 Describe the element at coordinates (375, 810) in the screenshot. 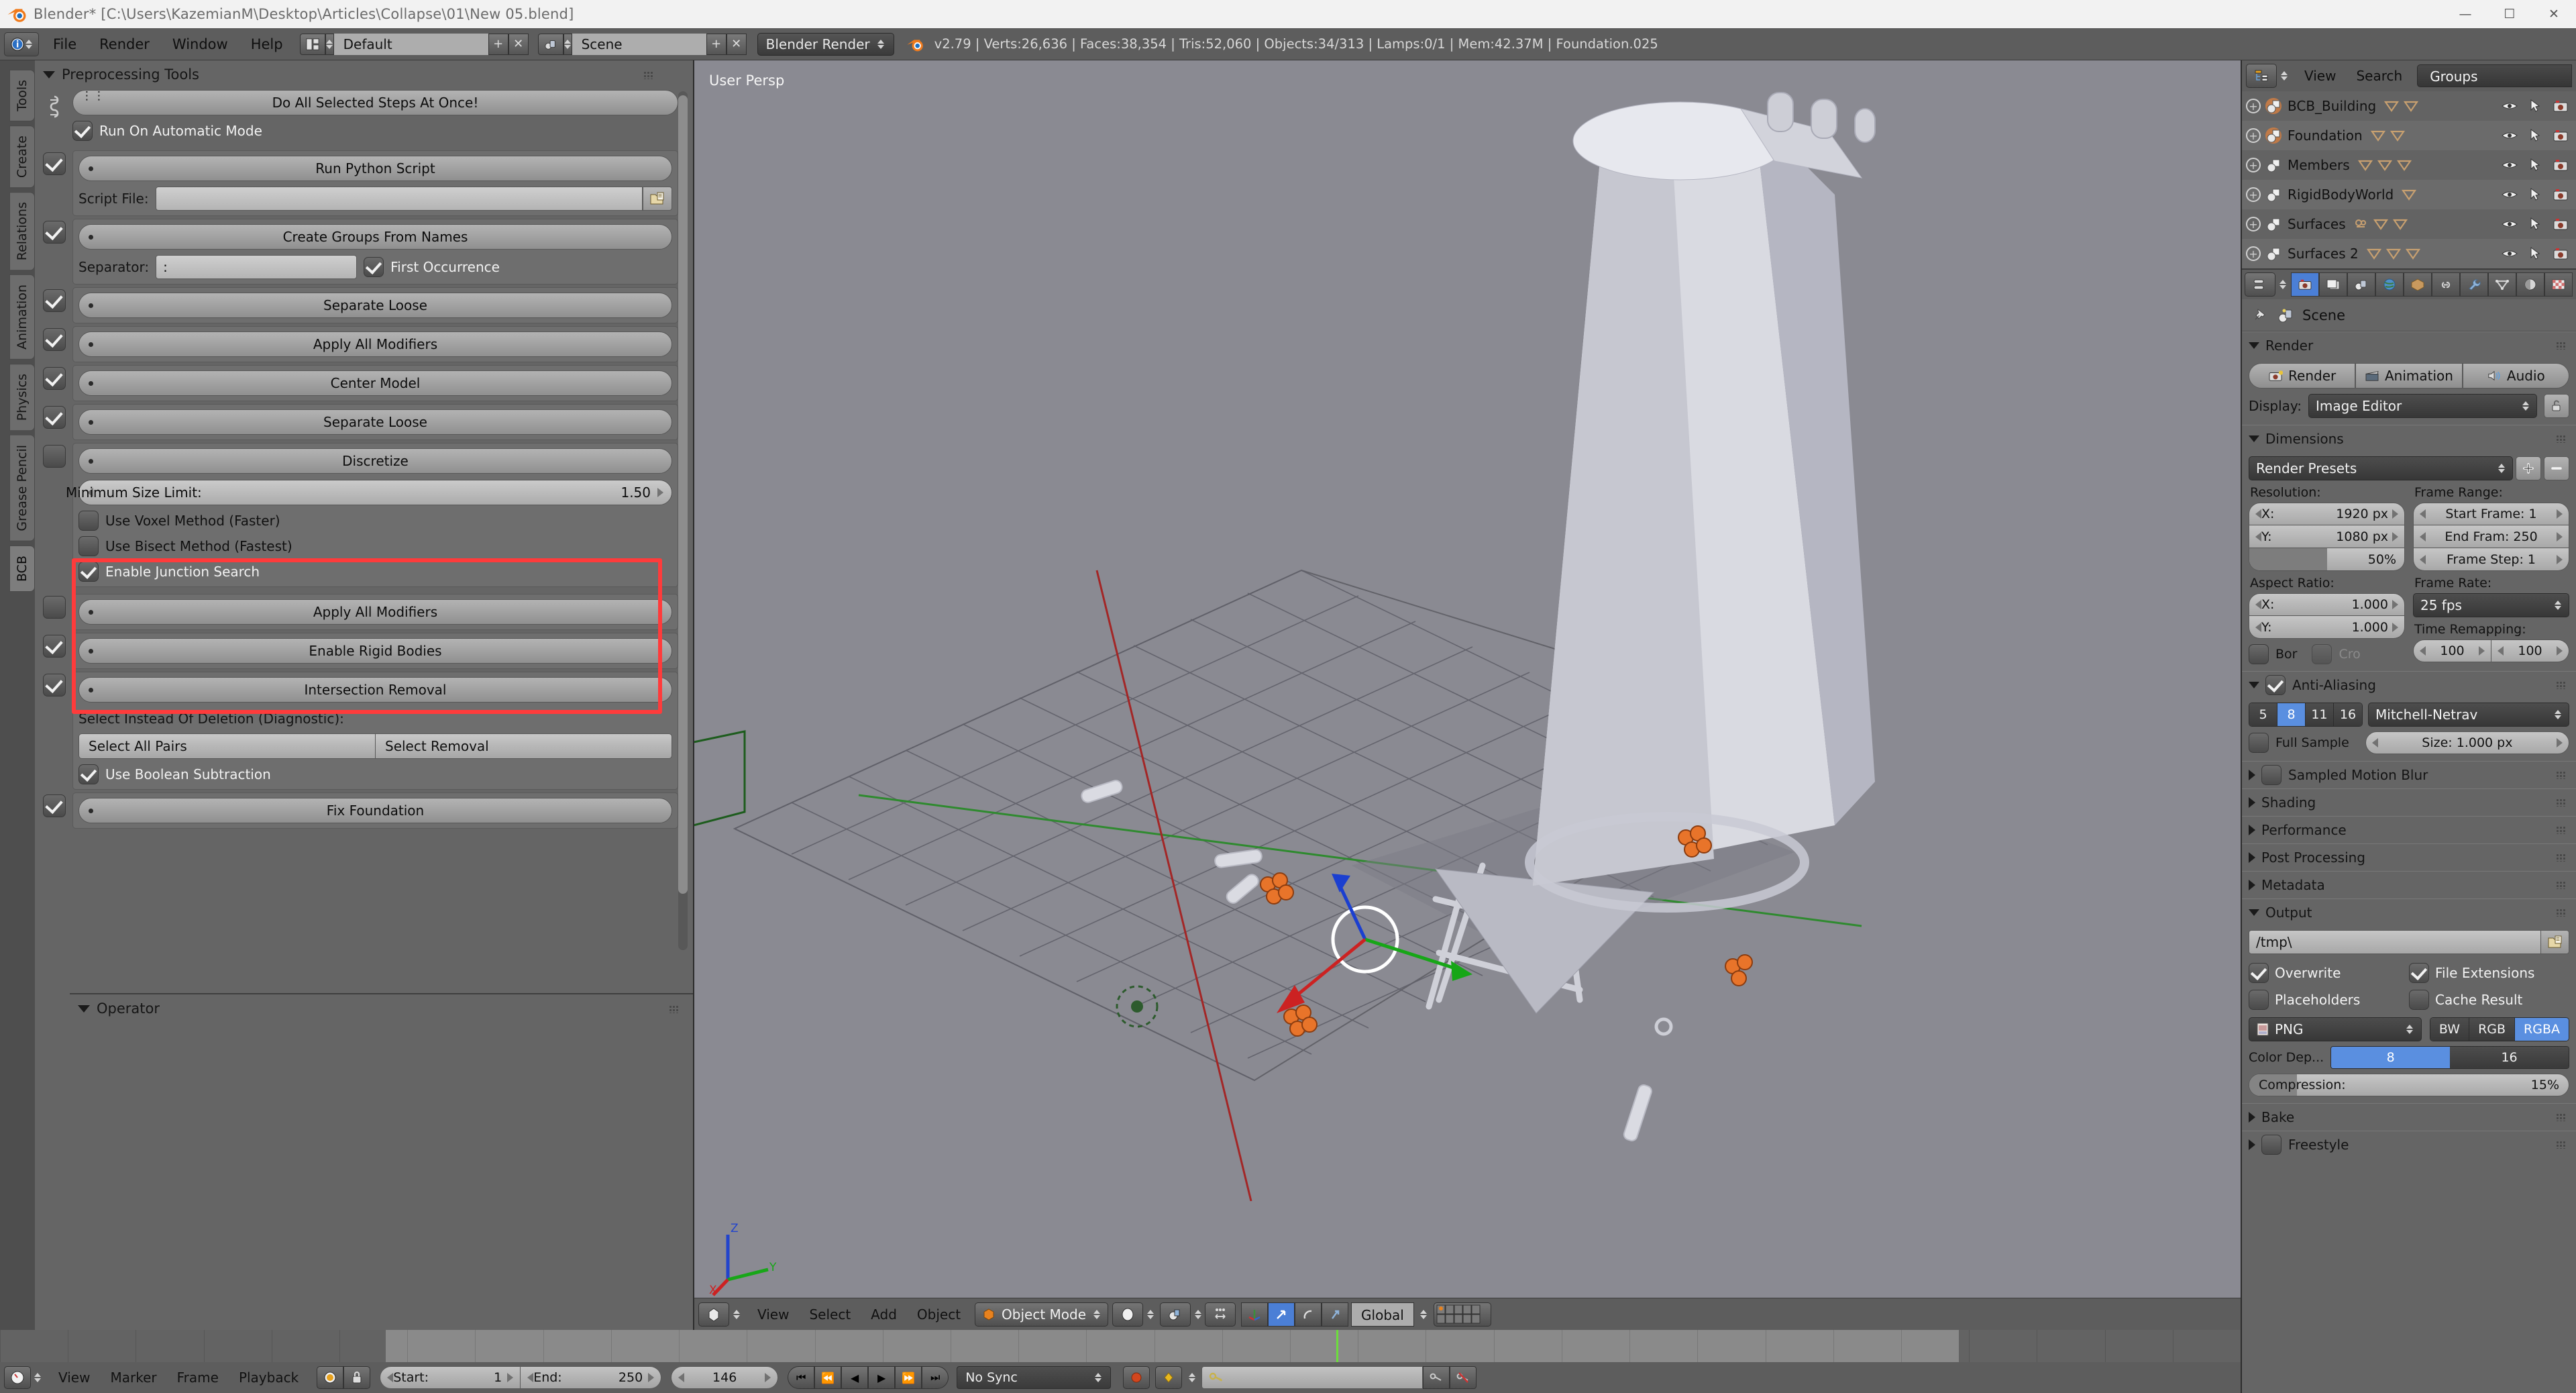

I see `fix-foundation-button: Fix Foundation` at that location.